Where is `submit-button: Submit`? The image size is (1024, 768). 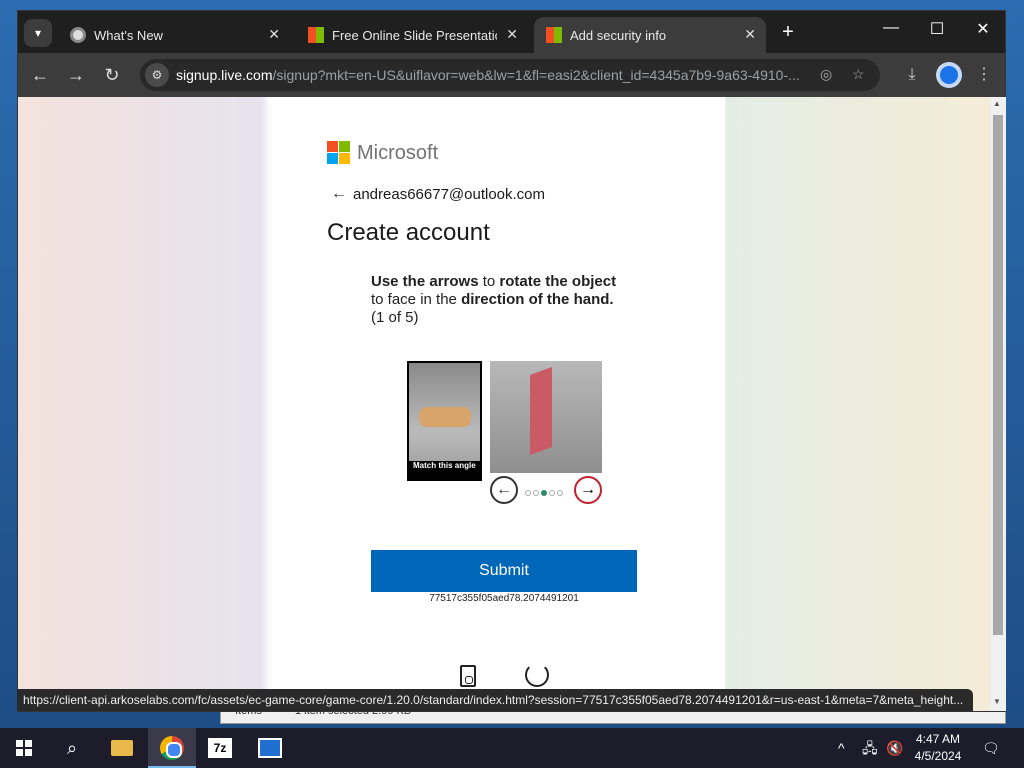
submit-button: Submit is located at coordinates (504, 571).